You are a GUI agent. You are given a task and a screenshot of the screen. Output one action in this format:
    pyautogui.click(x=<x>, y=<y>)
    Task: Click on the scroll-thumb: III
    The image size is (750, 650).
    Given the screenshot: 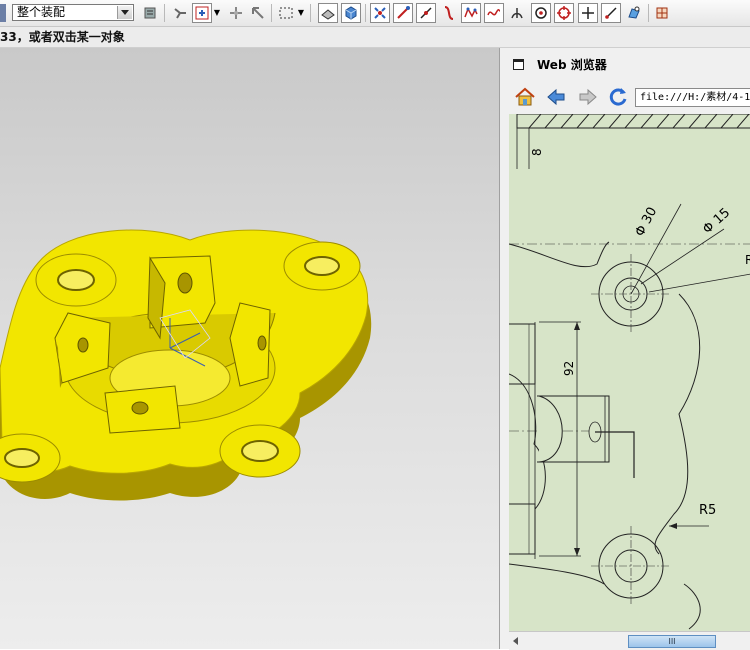 What is the action you would take?
    pyautogui.click(x=672, y=641)
    